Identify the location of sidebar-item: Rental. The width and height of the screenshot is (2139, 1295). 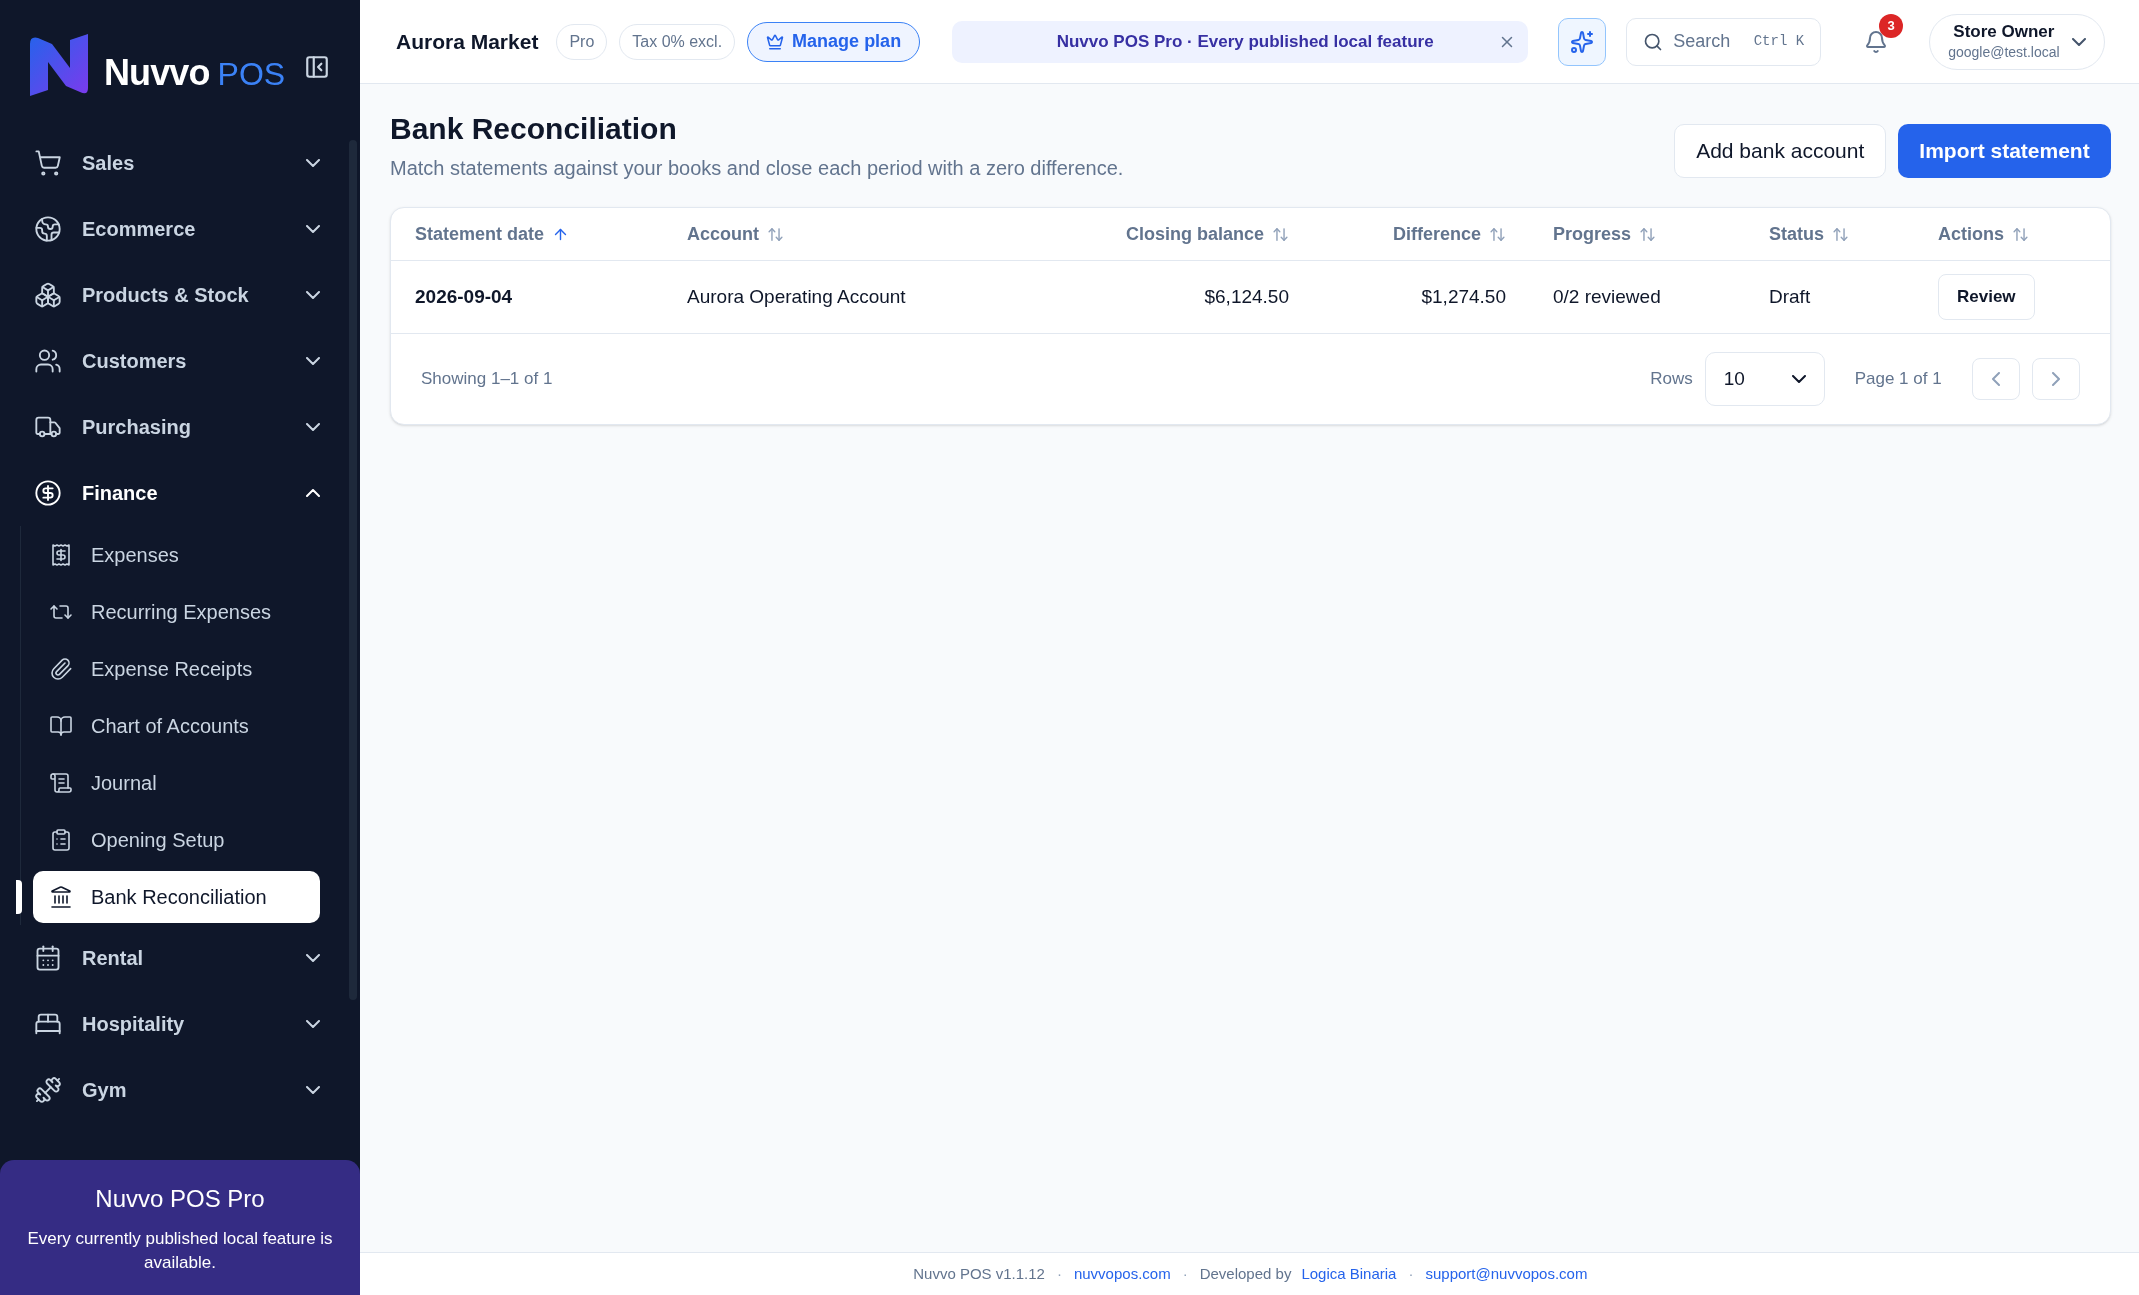
(177, 958).